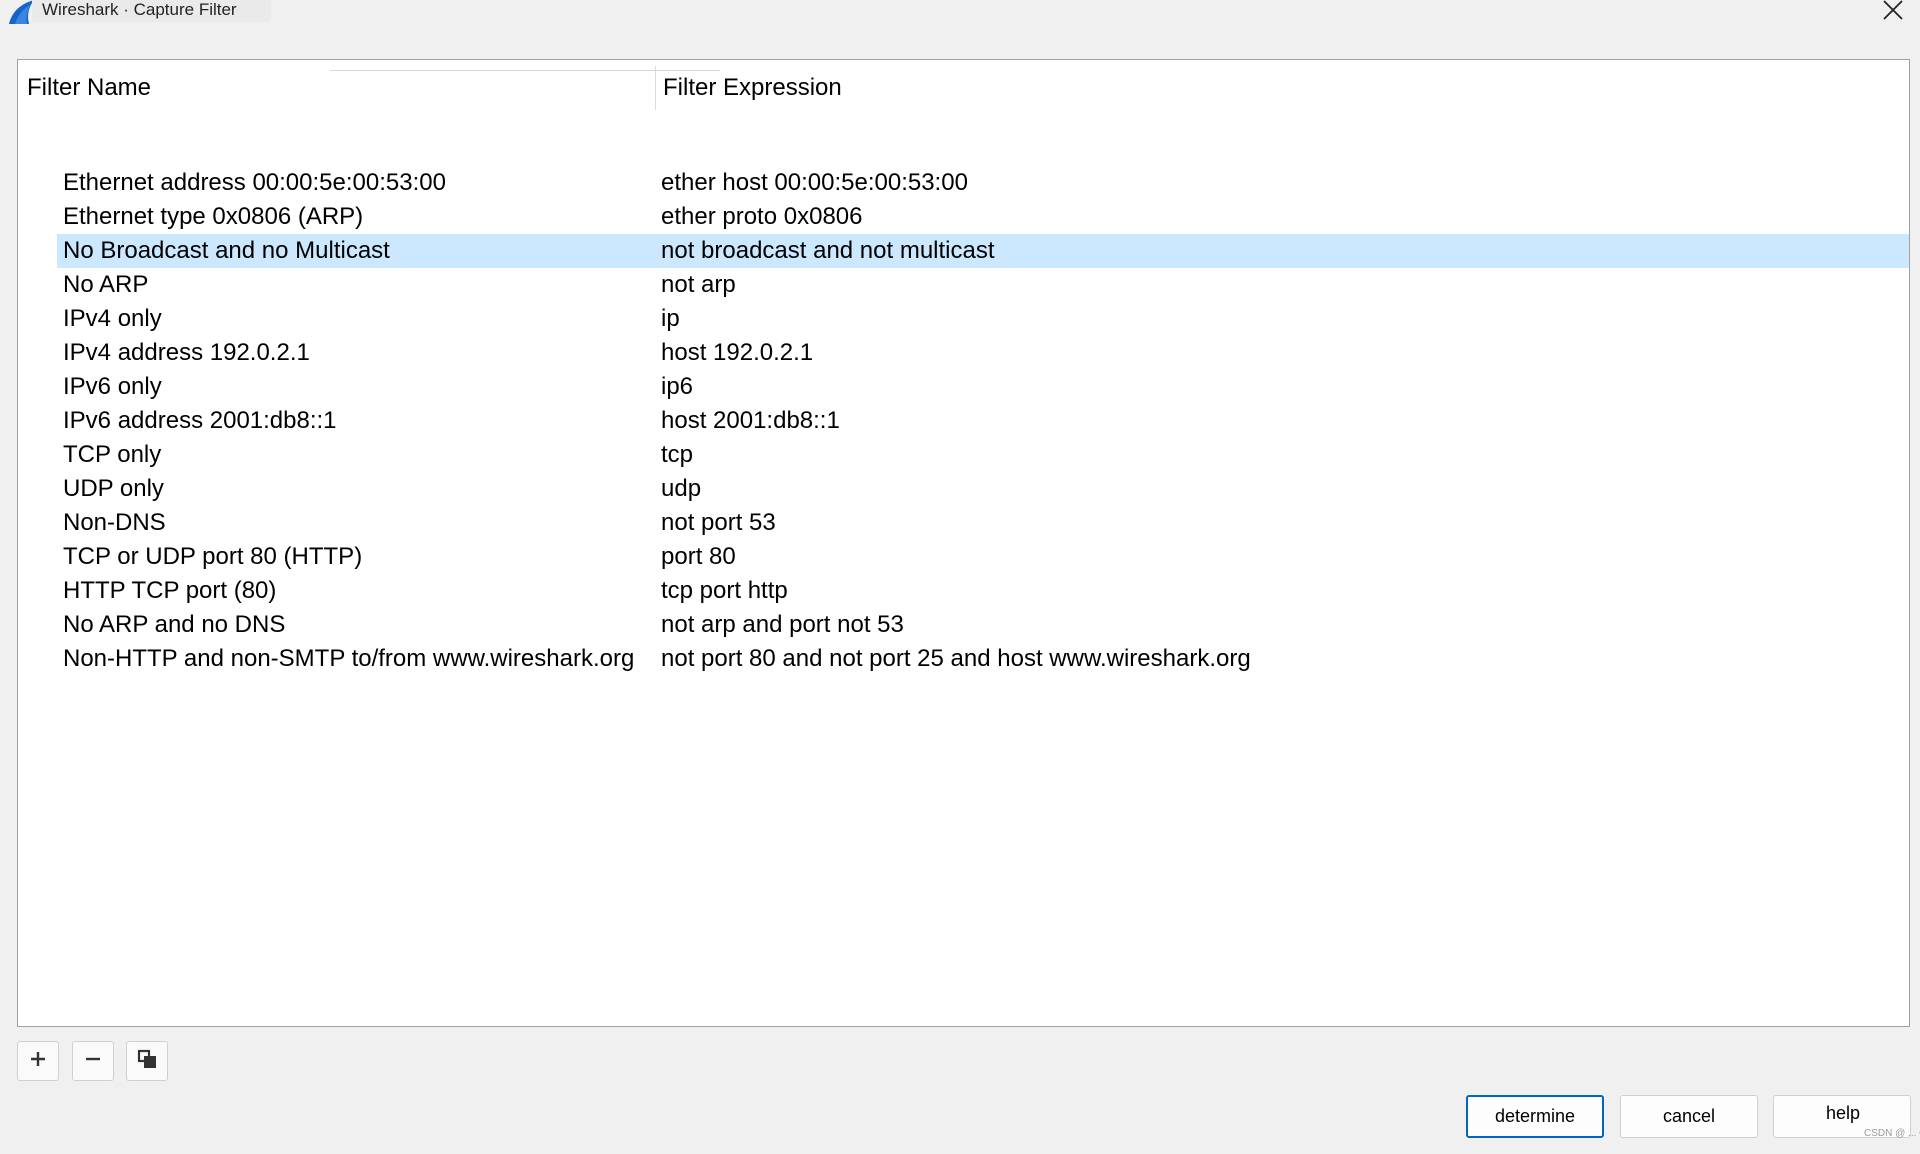  I want to click on filter-name-cell: UDP only, so click(113, 488).